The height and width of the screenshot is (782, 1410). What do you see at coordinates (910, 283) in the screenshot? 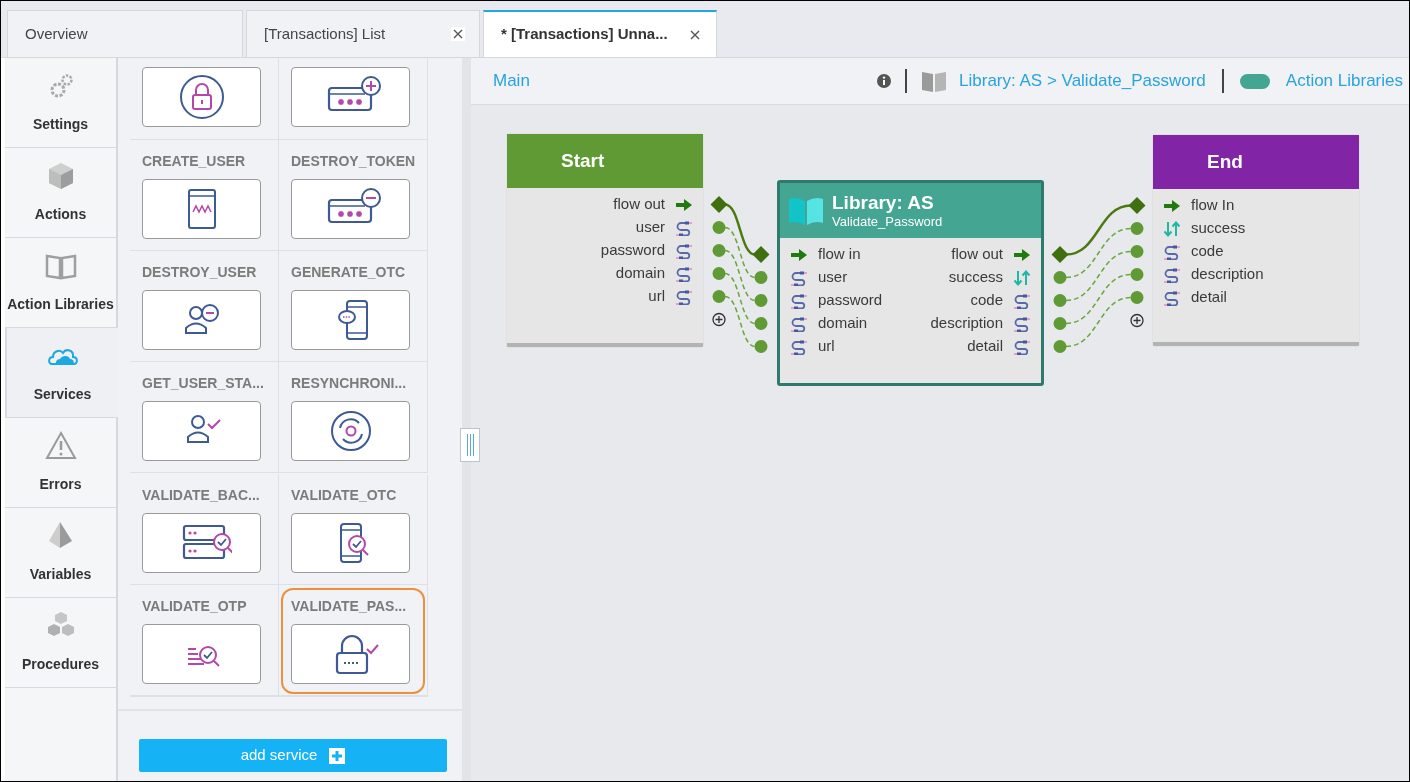
I see `library-node: Library: AS Validate_Password flow in user password domain url flow out success code description detail` at bounding box center [910, 283].